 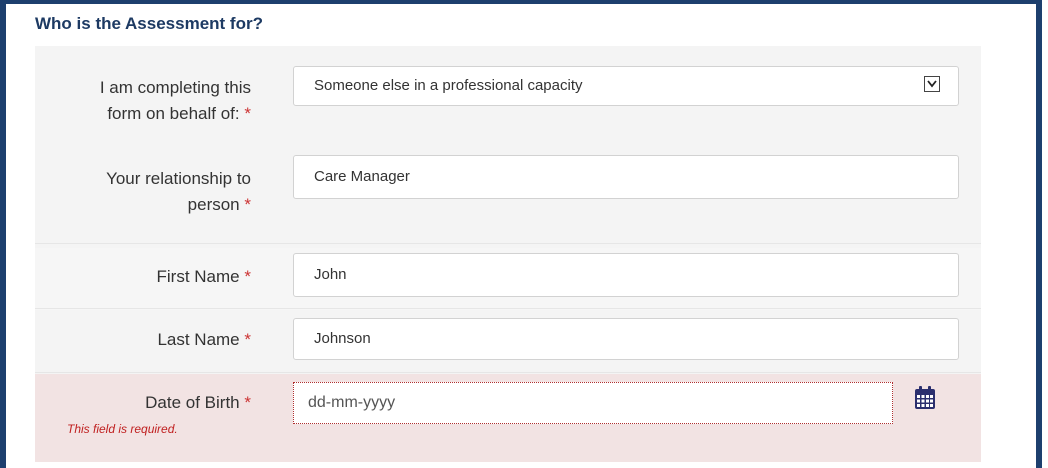 I want to click on behalf-label-line1: I am completing this, so click(x=175, y=87).